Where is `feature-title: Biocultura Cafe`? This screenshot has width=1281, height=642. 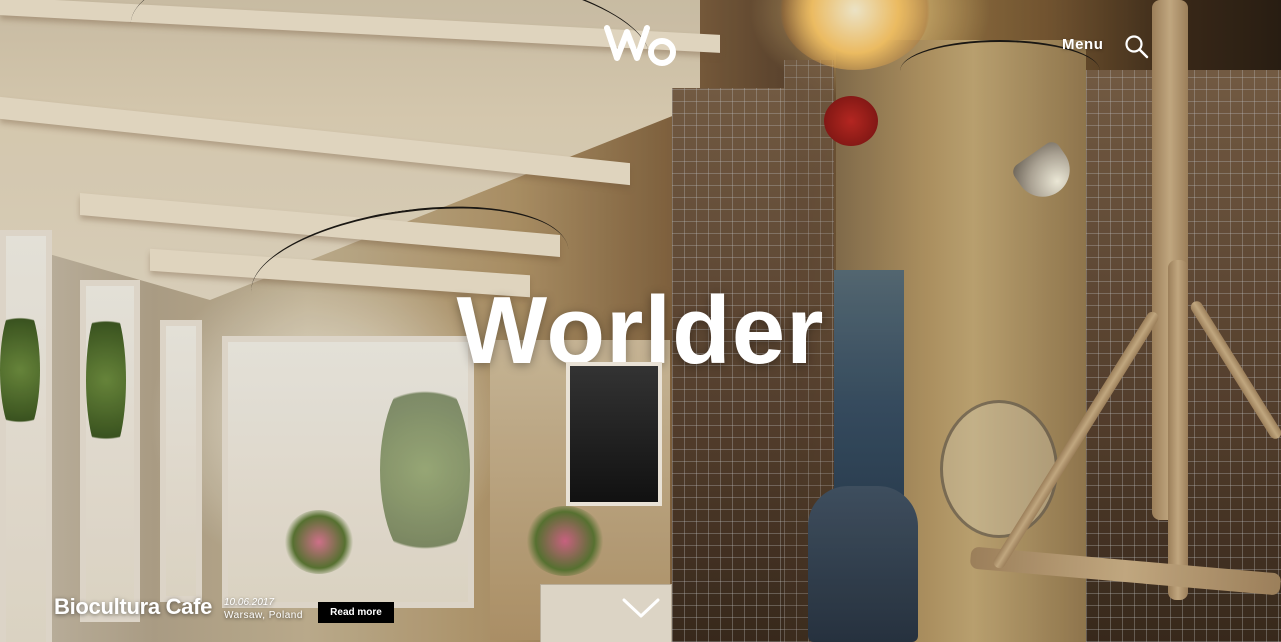 feature-title: Biocultura Cafe is located at coordinates (133, 606).